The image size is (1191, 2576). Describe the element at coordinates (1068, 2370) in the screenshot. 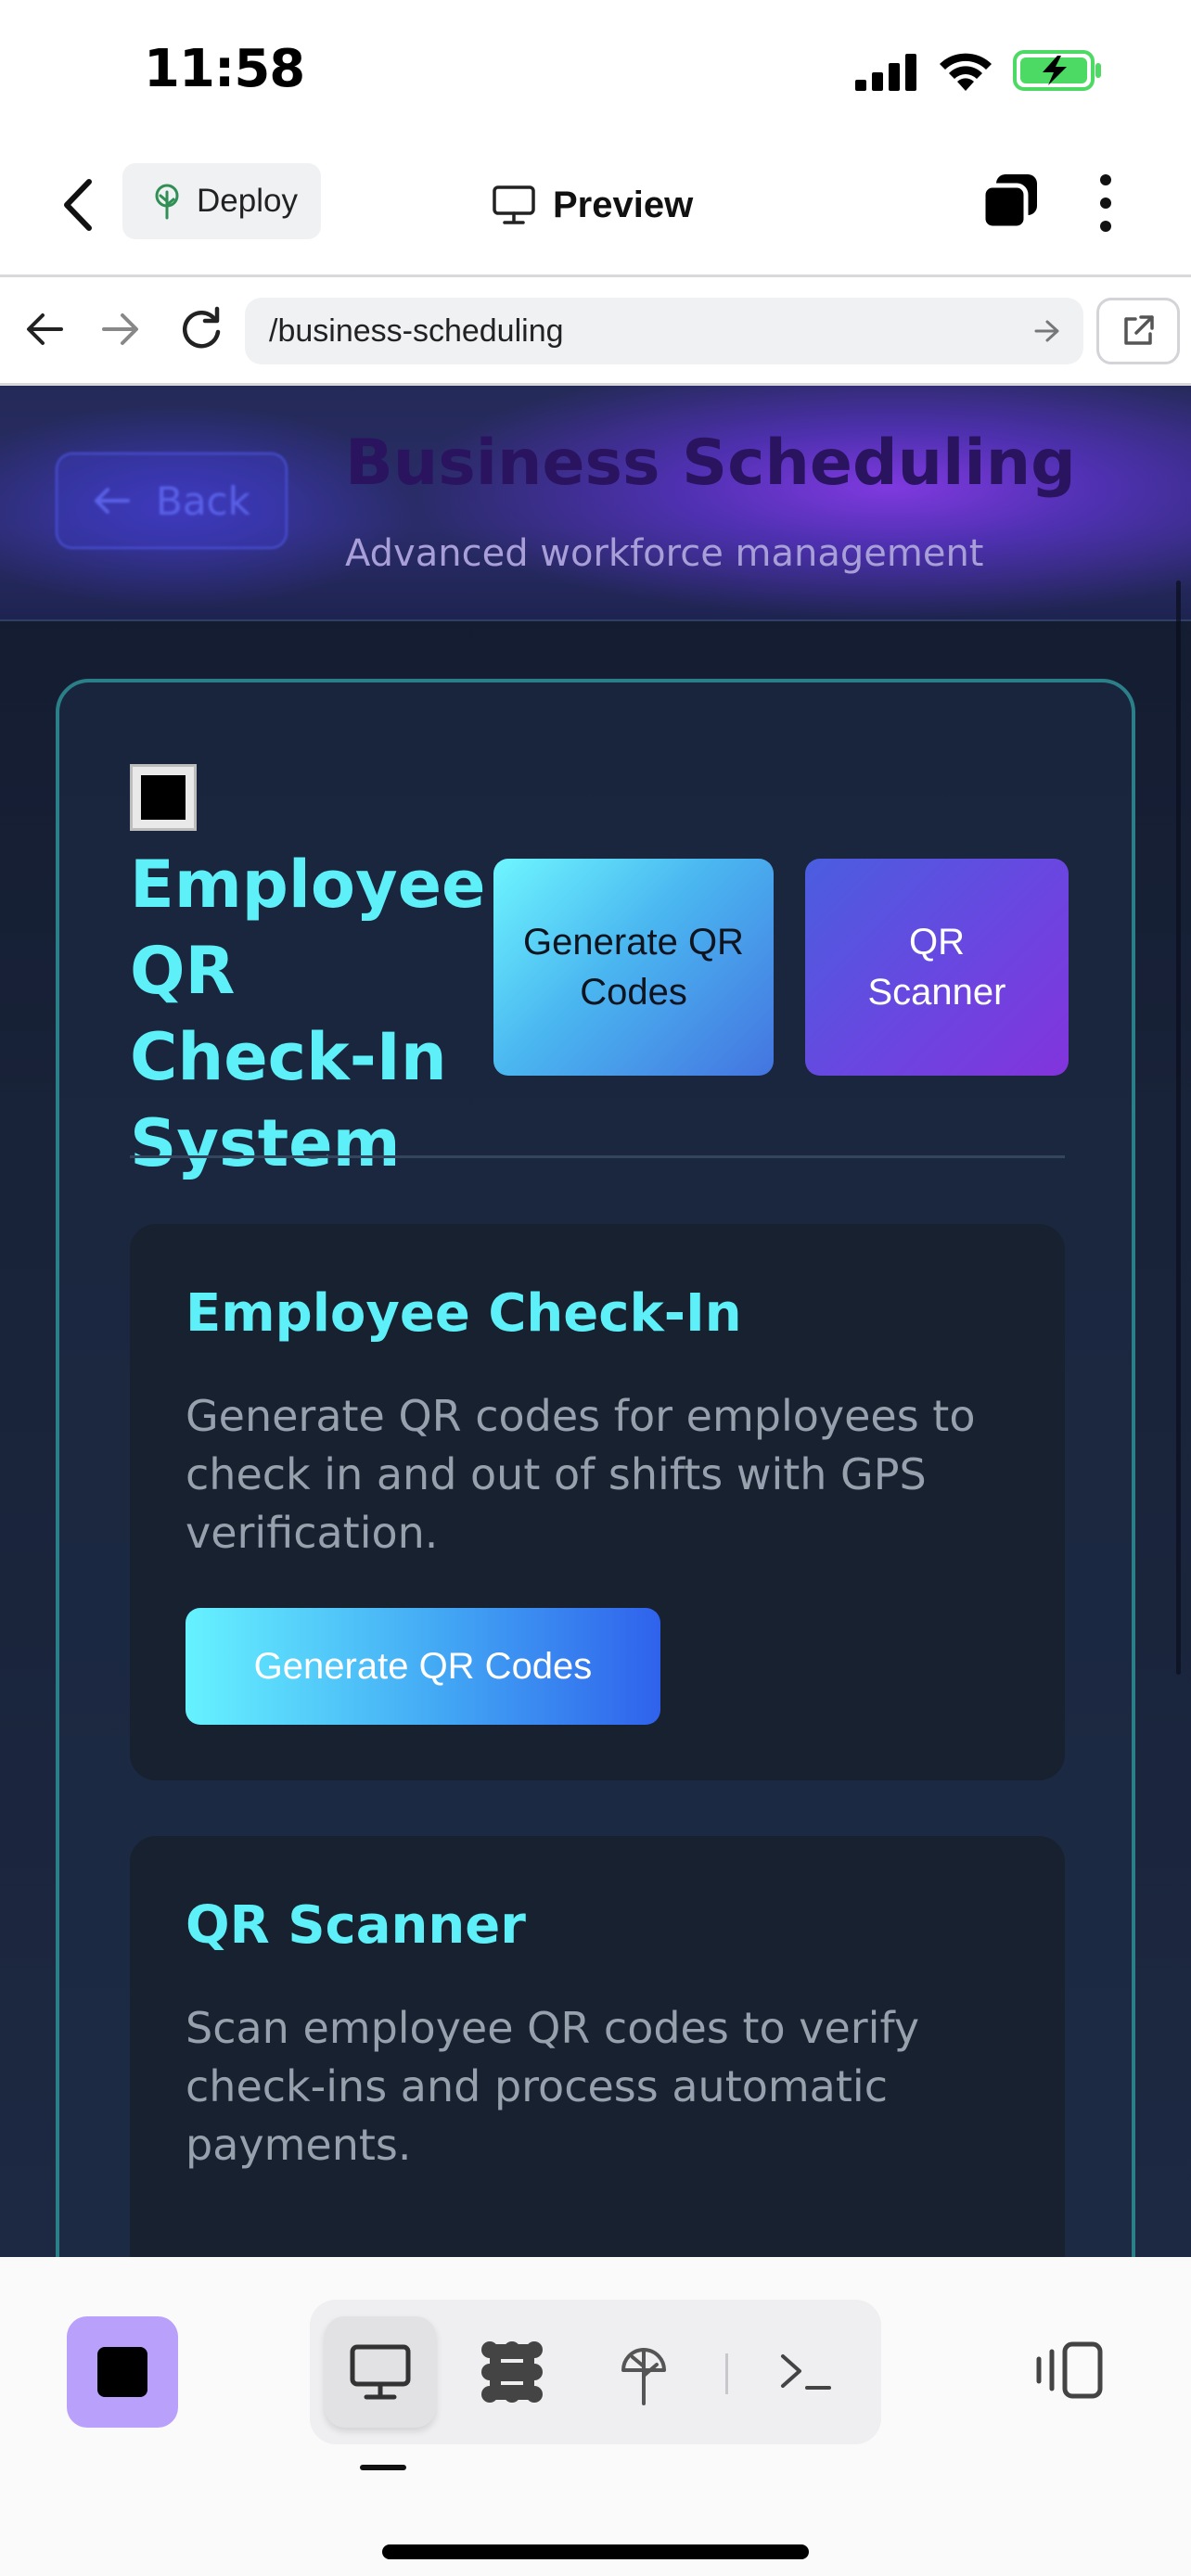

I see `side-panel-icon` at that location.